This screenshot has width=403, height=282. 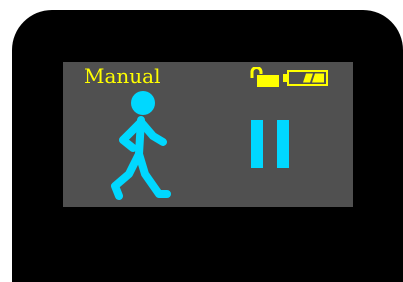 What do you see at coordinates (270, 144) in the screenshot?
I see `pause-icon` at bounding box center [270, 144].